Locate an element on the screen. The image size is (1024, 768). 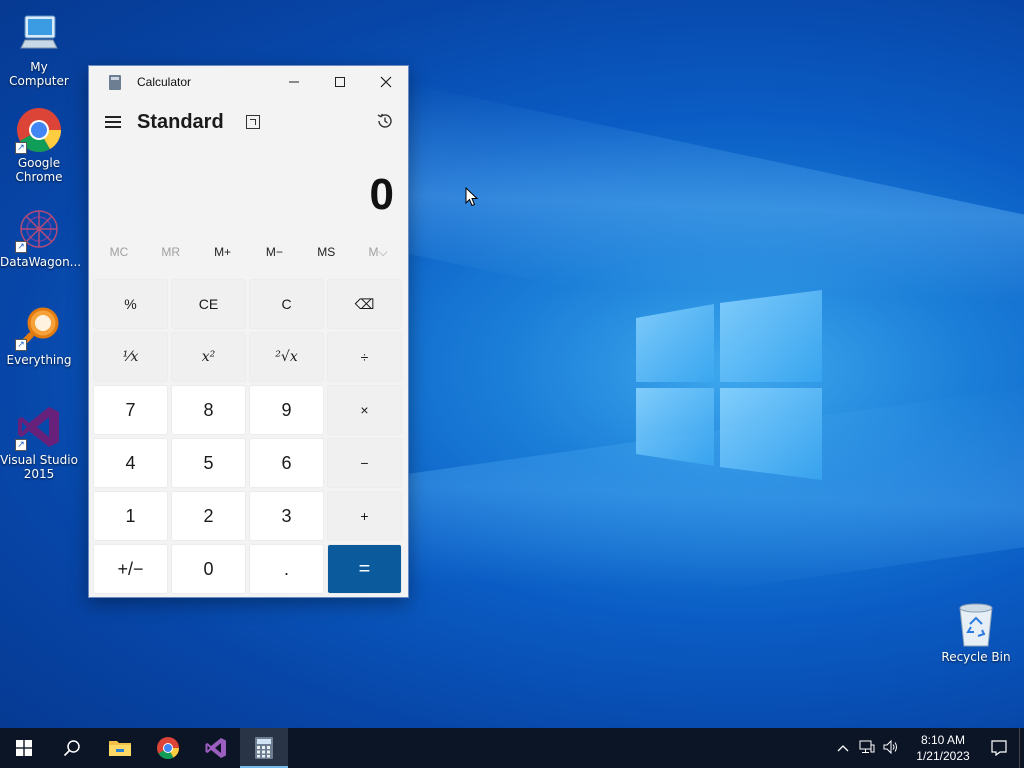
search-icon is located at coordinates (71, 748).